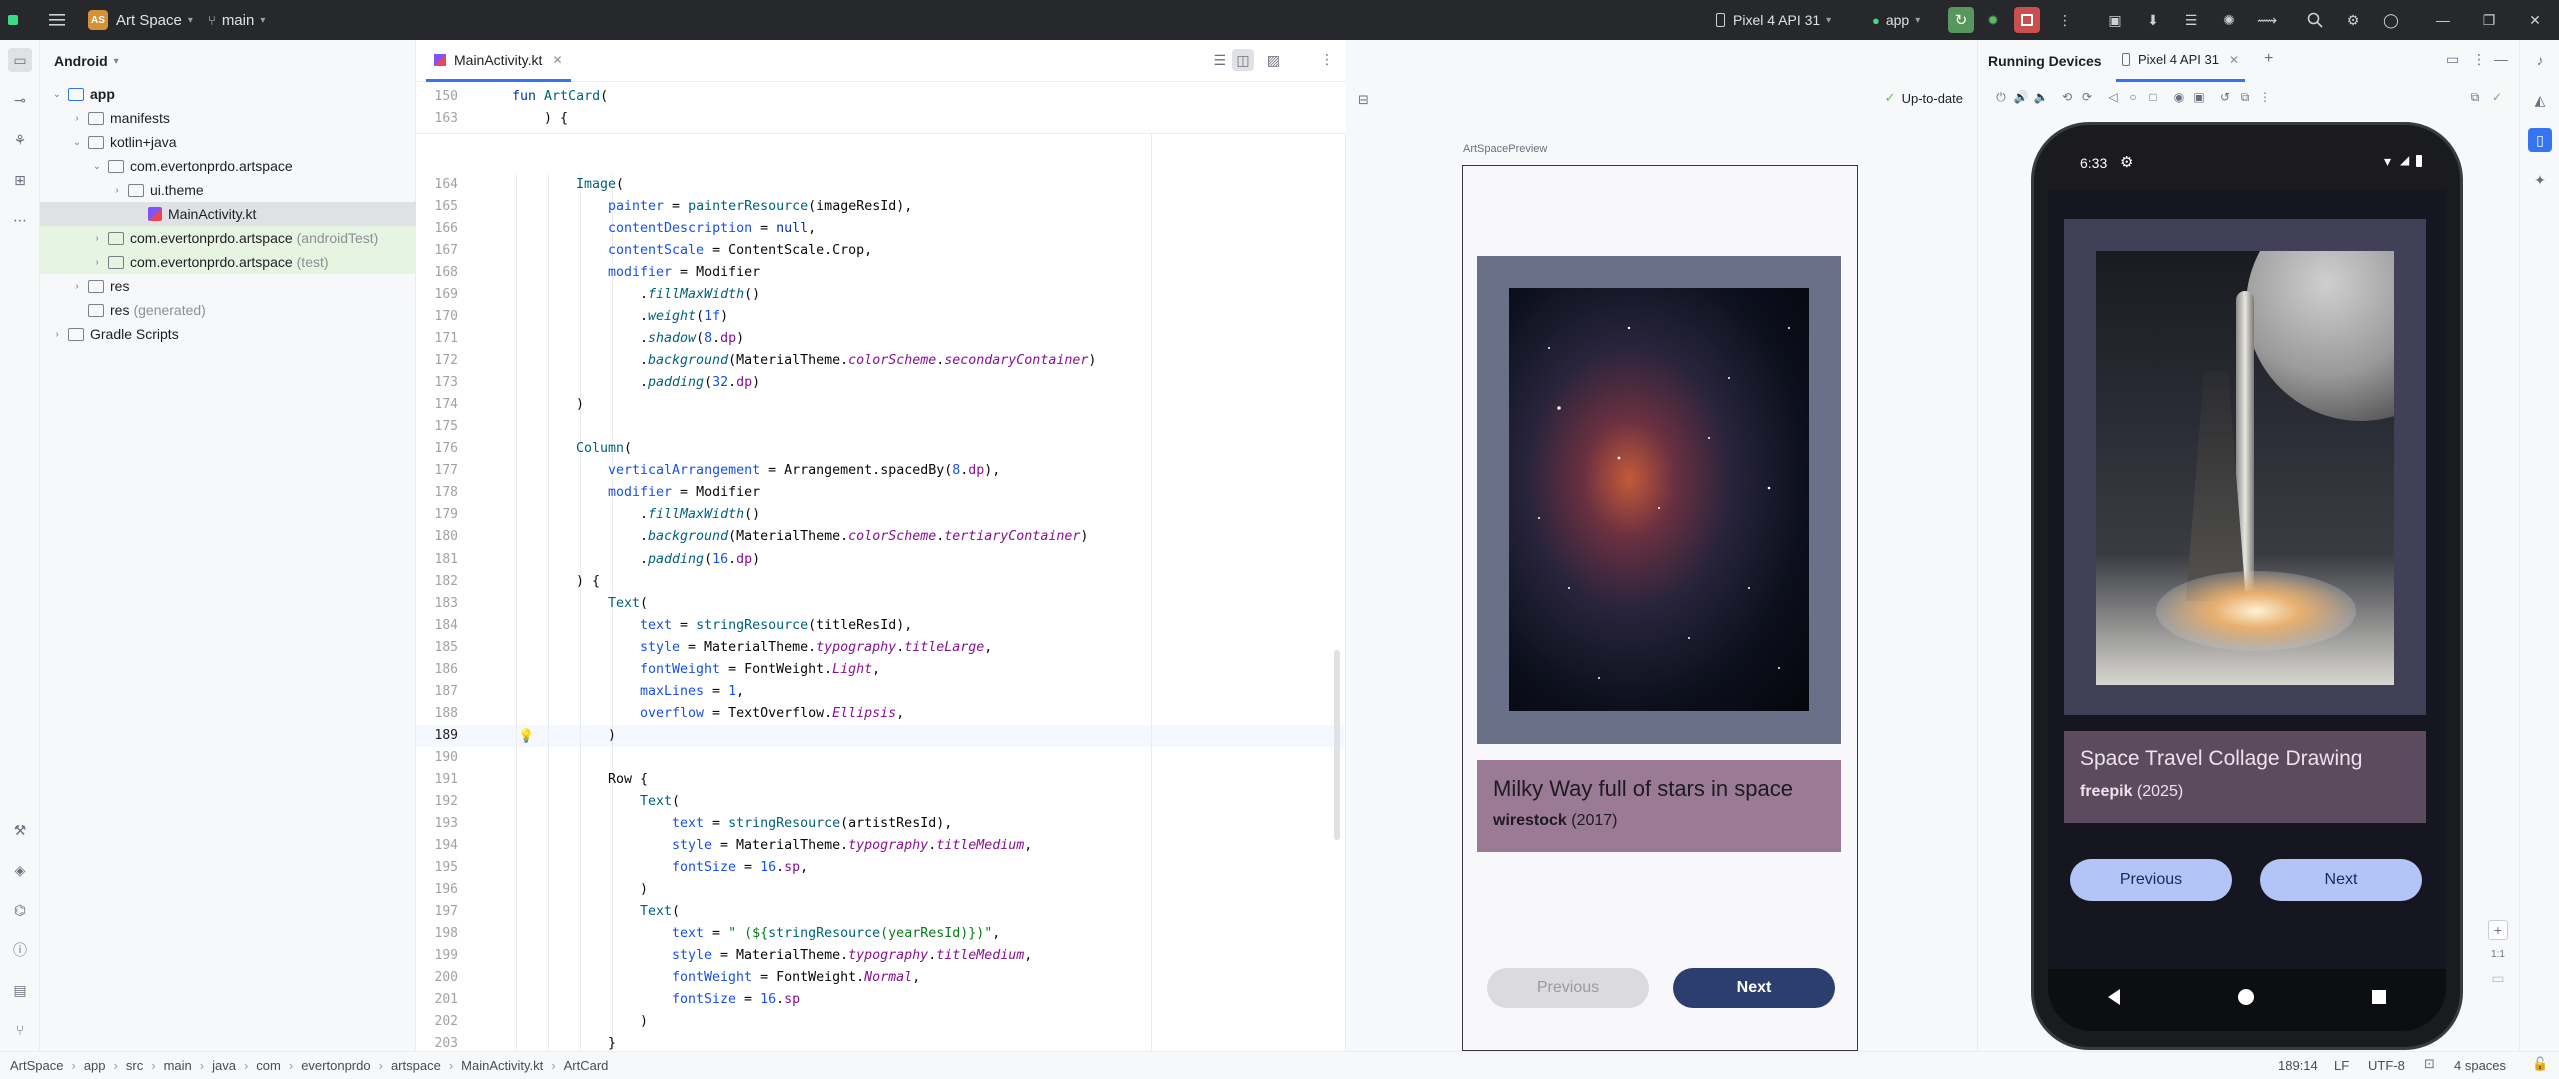 This screenshot has width=2559, height=1079. Describe the element at coordinates (700, 295) in the screenshot. I see `code-line: .fillMaxWidth()` at that location.